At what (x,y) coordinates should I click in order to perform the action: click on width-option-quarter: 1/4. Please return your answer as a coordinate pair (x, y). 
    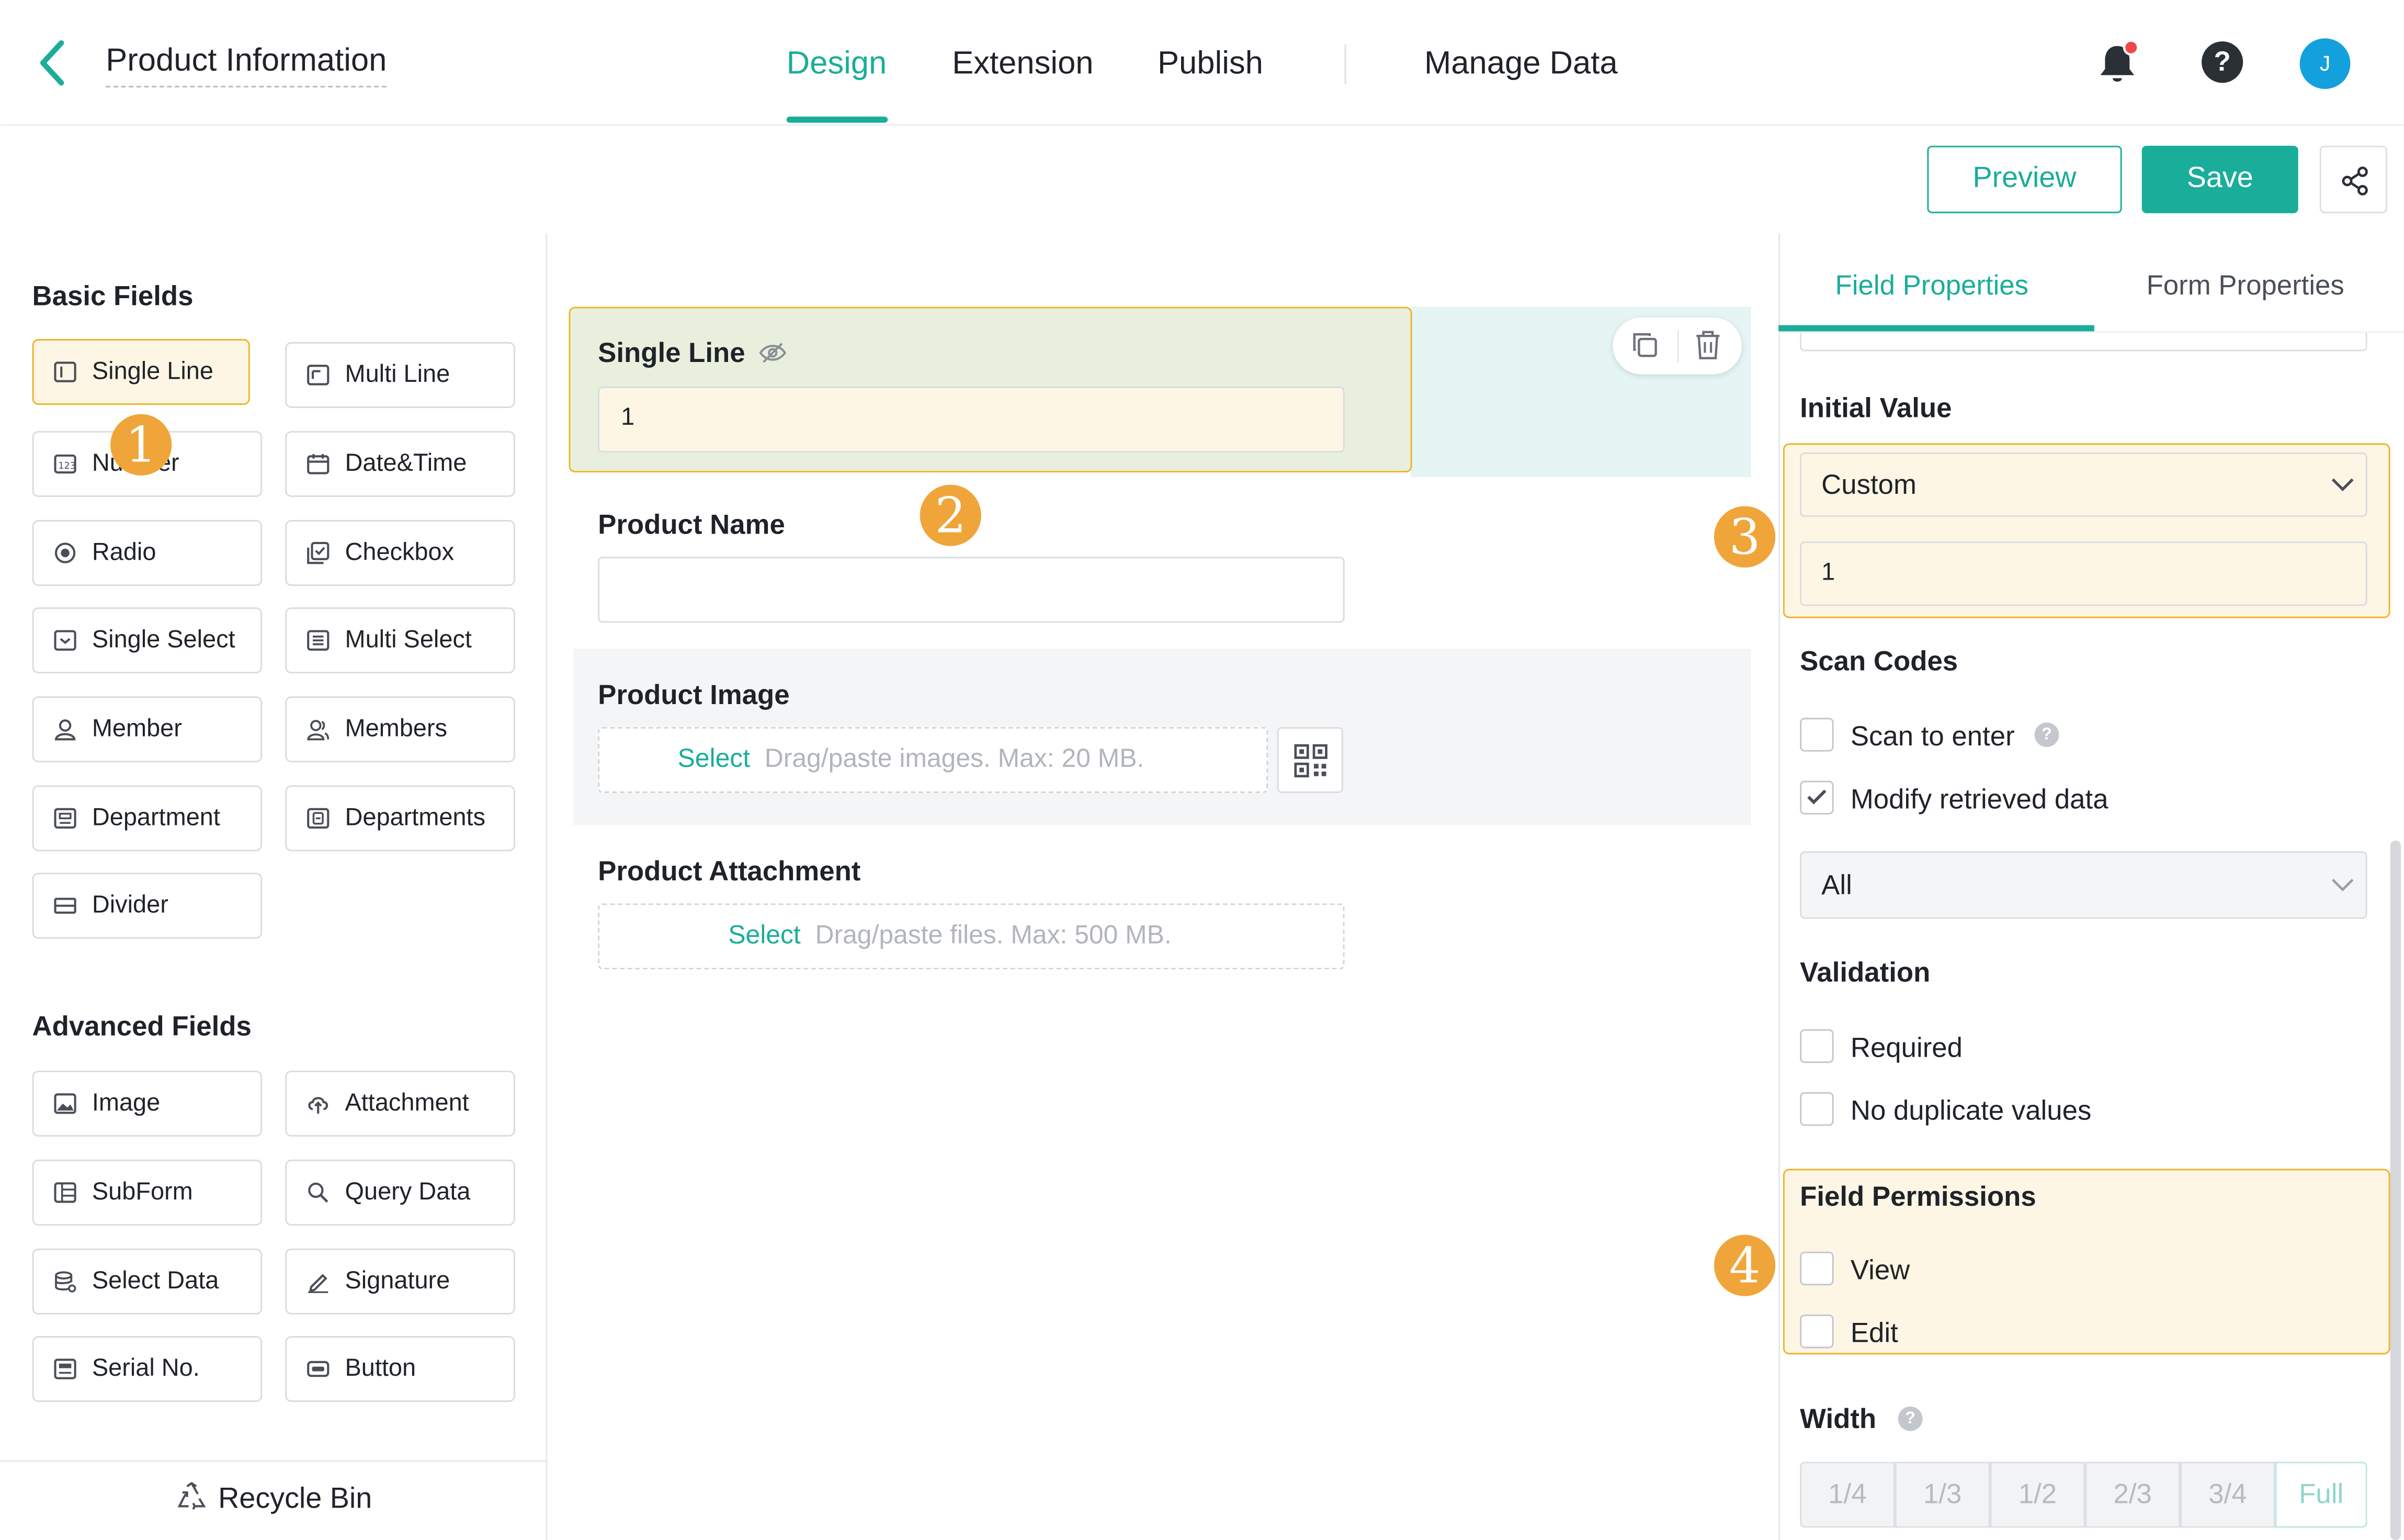
    Looking at the image, I should click on (1848, 1495).